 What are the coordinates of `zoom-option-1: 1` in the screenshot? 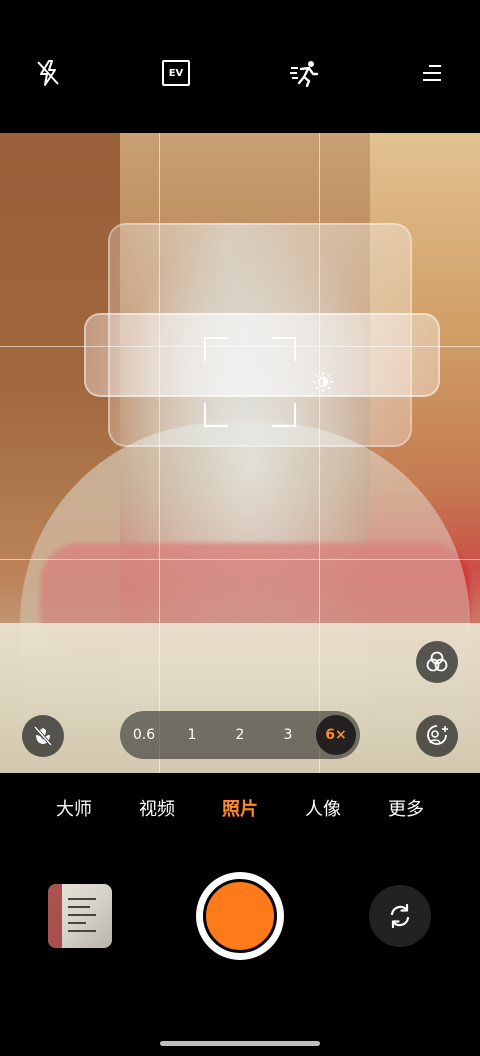 It's located at (192, 735).